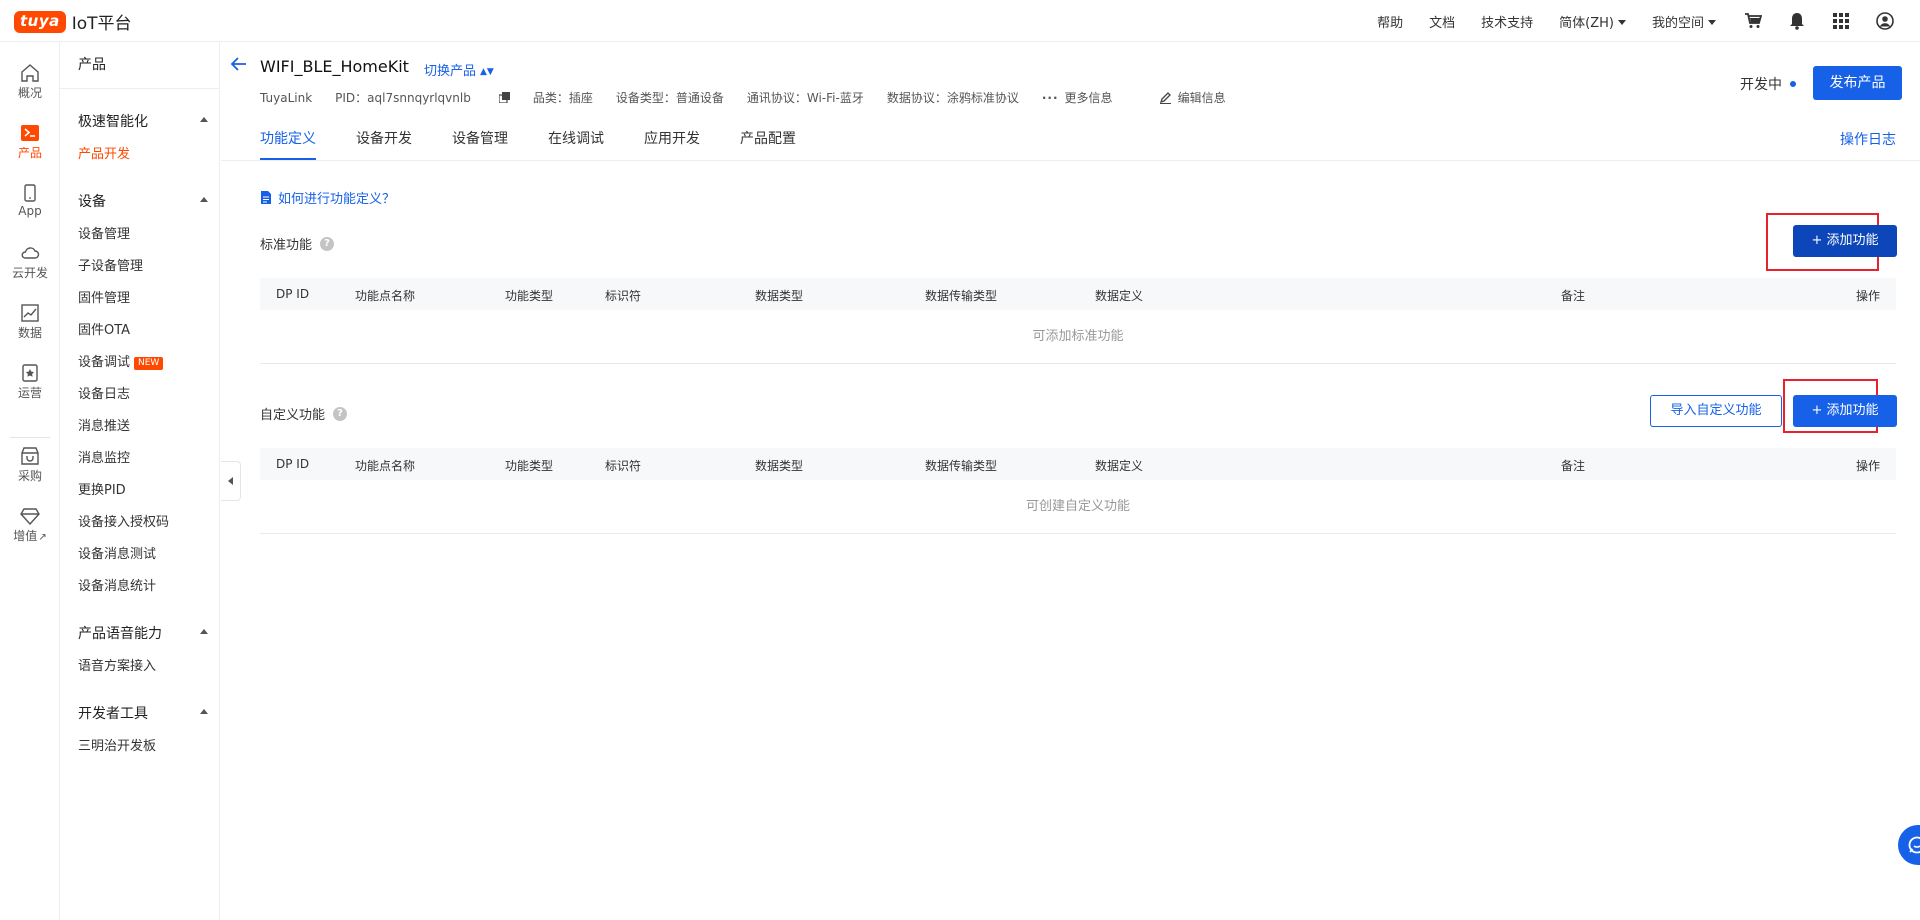 This screenshot has width=1920, height=920. What do you see at coordinates (30, 382) in the screenshot?
I see `rail-item-ops: 运营` at bounding box center [30, 382].